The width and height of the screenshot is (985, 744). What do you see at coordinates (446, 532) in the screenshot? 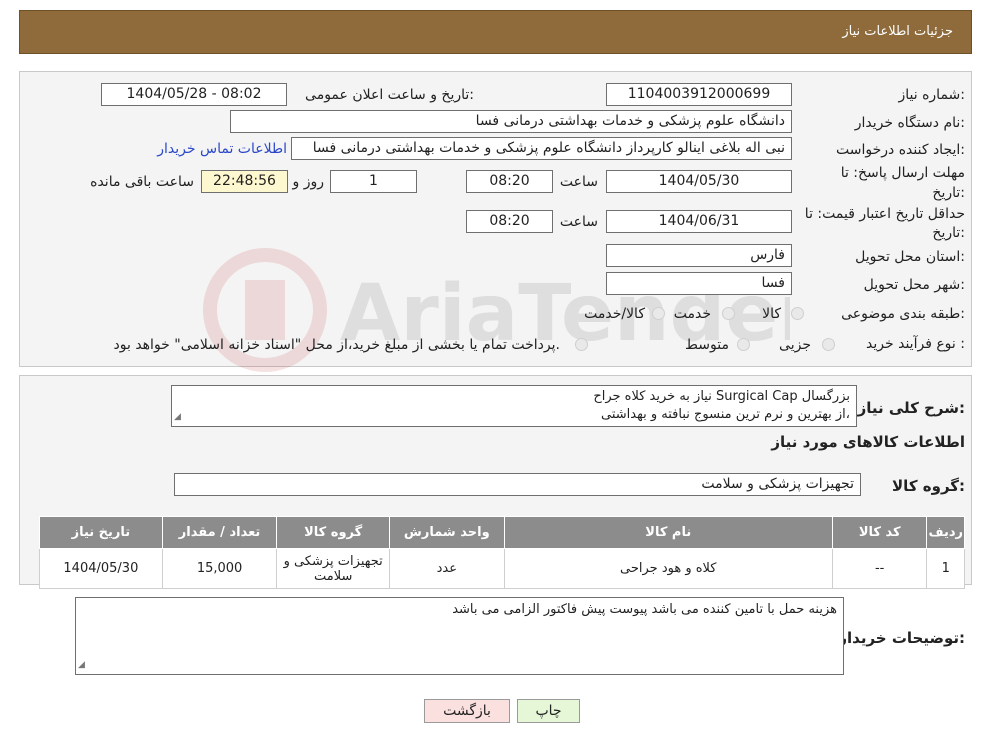
I see `col-unit: واحد شمارش` at bounding box center [446, 532].